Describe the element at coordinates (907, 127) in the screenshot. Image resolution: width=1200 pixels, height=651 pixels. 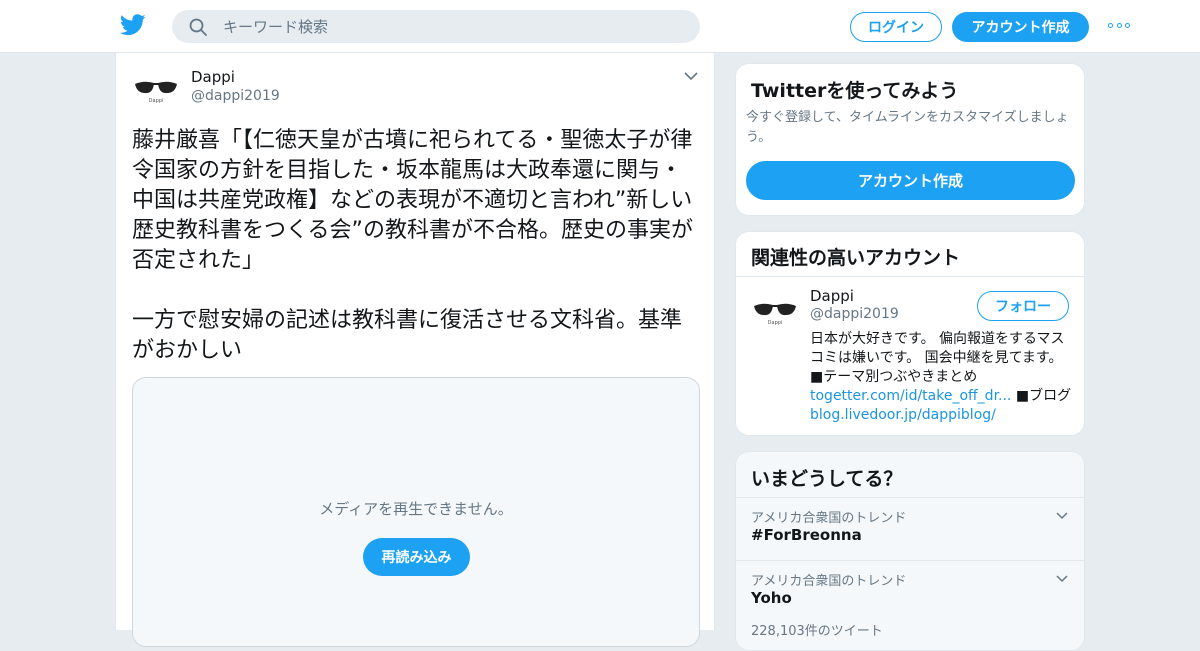
I see `signup-card-description: 今すぐ登録して、タイムラインをカスタマイズしましょう。` at that location.